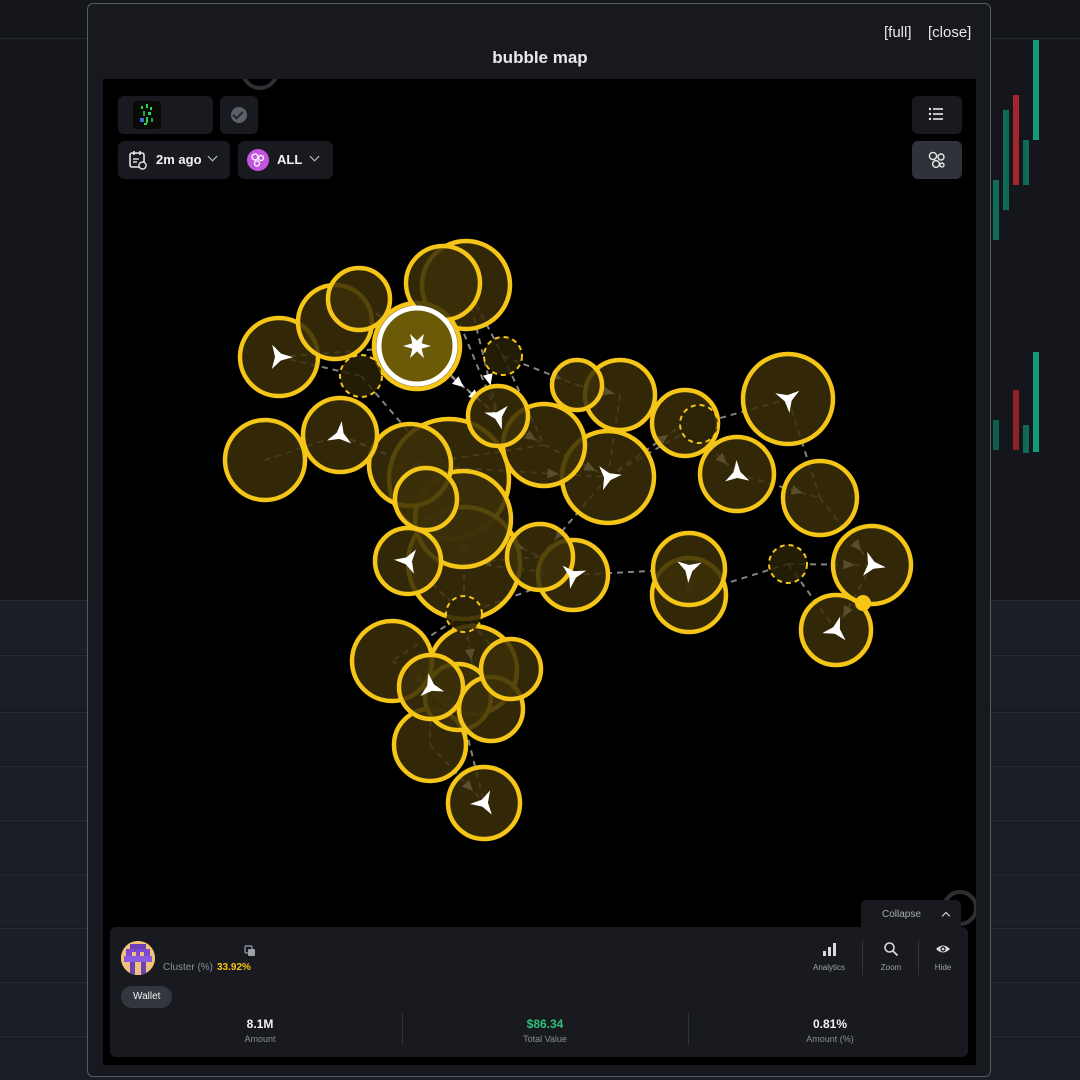 This screenshot has width=1080, height=1080. What do you see at coordinates (946, 916) in the screenshot?
I see `chevron-up-icon` at bounding box center [946, 916].